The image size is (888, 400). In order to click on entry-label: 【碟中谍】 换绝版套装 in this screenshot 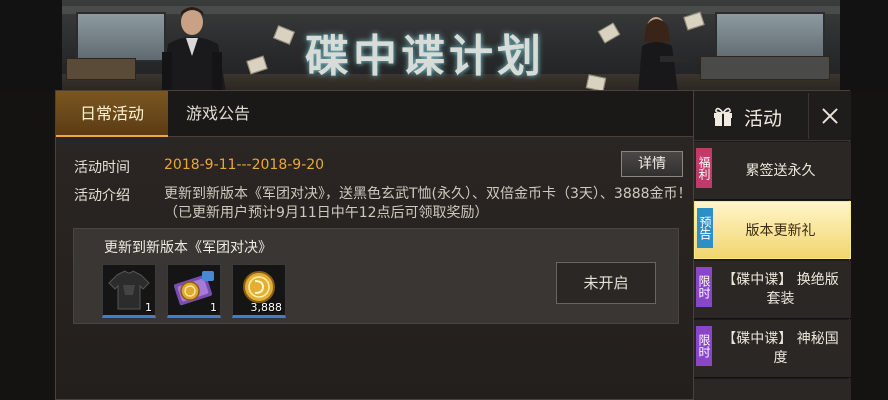, I will do `click(780, 289)`.